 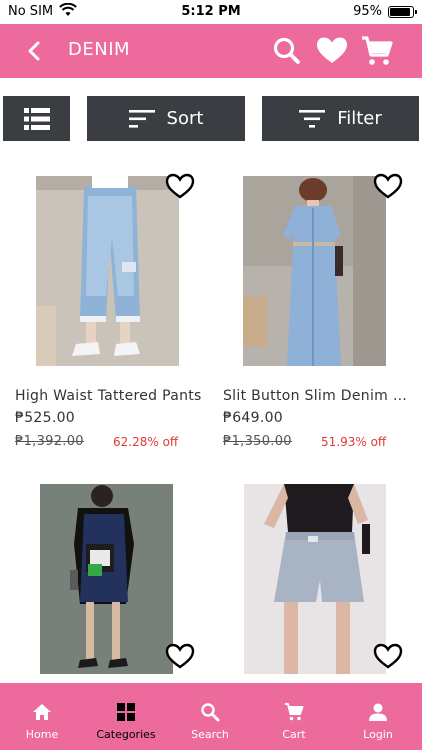 I want to click on nav-home: Home, so click(x=42, y=716).